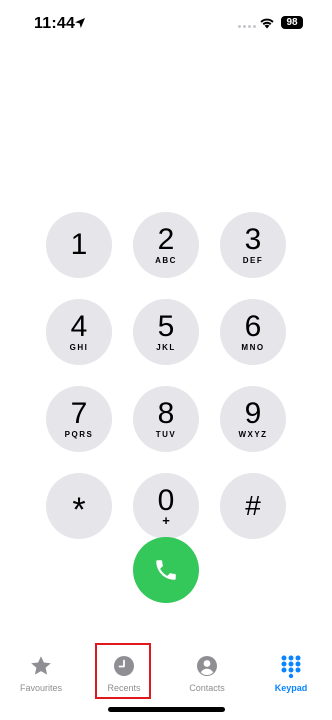 The width and height of the screenshot is (332, 720). Describe the element at coordinates (291, 688) in the screenshot. I see `tab-label: Keypad` at that location.